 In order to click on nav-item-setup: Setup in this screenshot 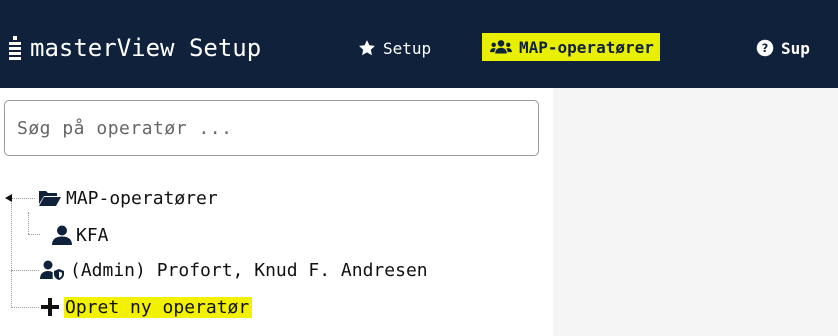, I will do `click(394, 48)`.